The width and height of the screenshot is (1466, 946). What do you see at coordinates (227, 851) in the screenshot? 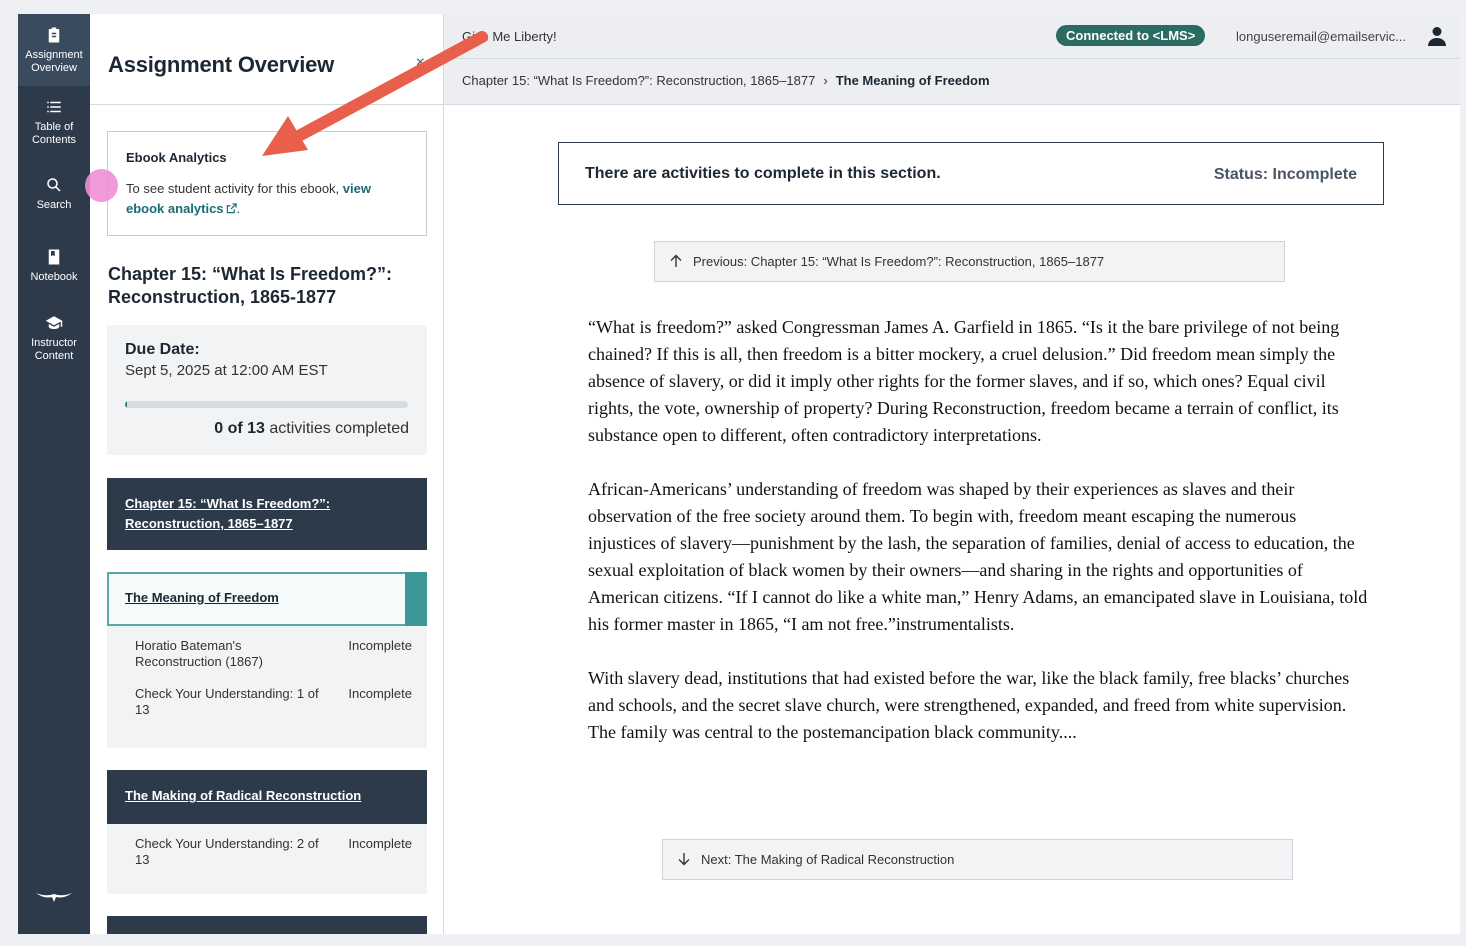
I see `activity-name: Check Your Understanding: 2 of 13` at bounding box center [227, 851].